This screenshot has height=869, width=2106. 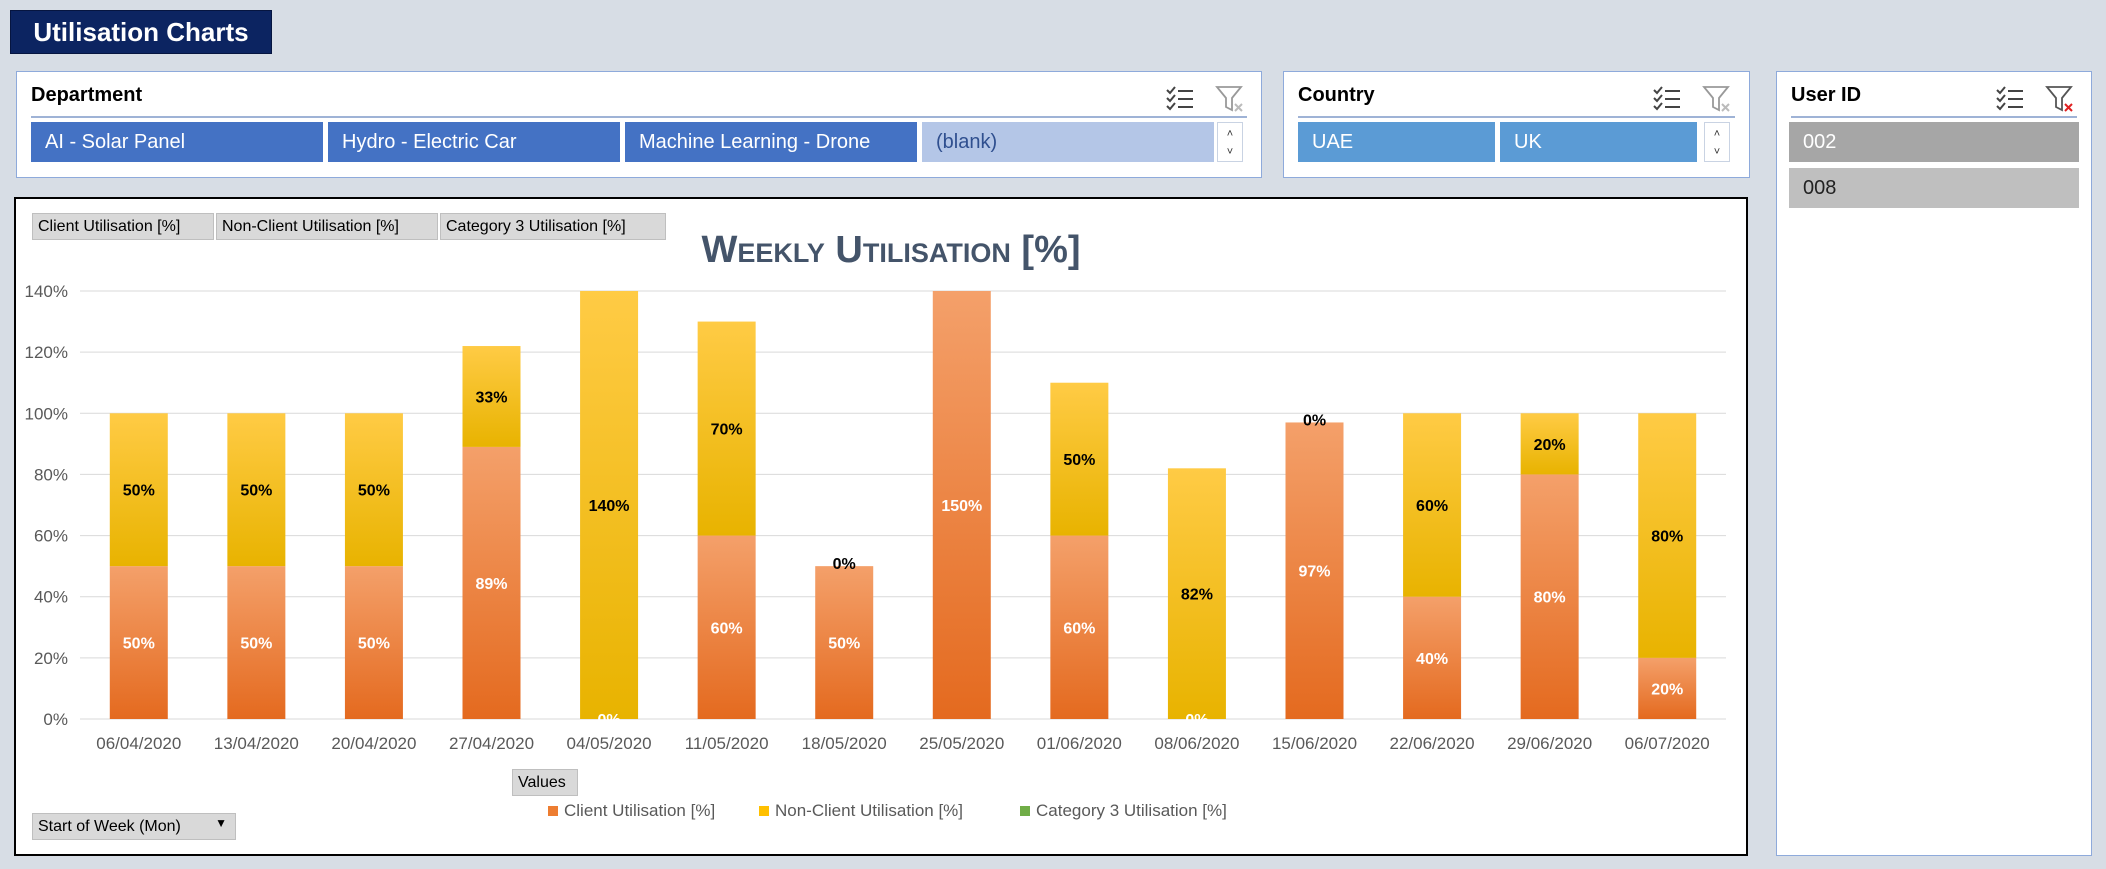 I want to click on country-item-uk: UK, so click(x=1598, y=142).